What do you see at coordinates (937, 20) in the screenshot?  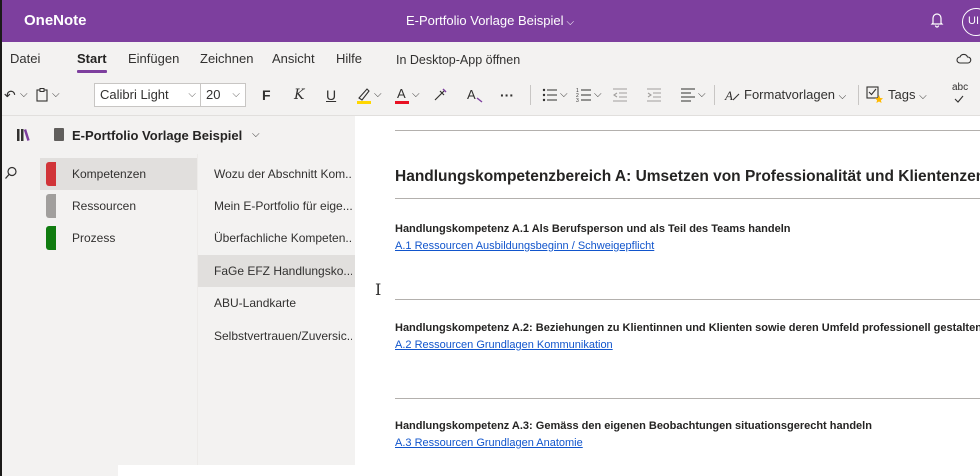 I see `bell-icon` at bounding box center [937, 20].